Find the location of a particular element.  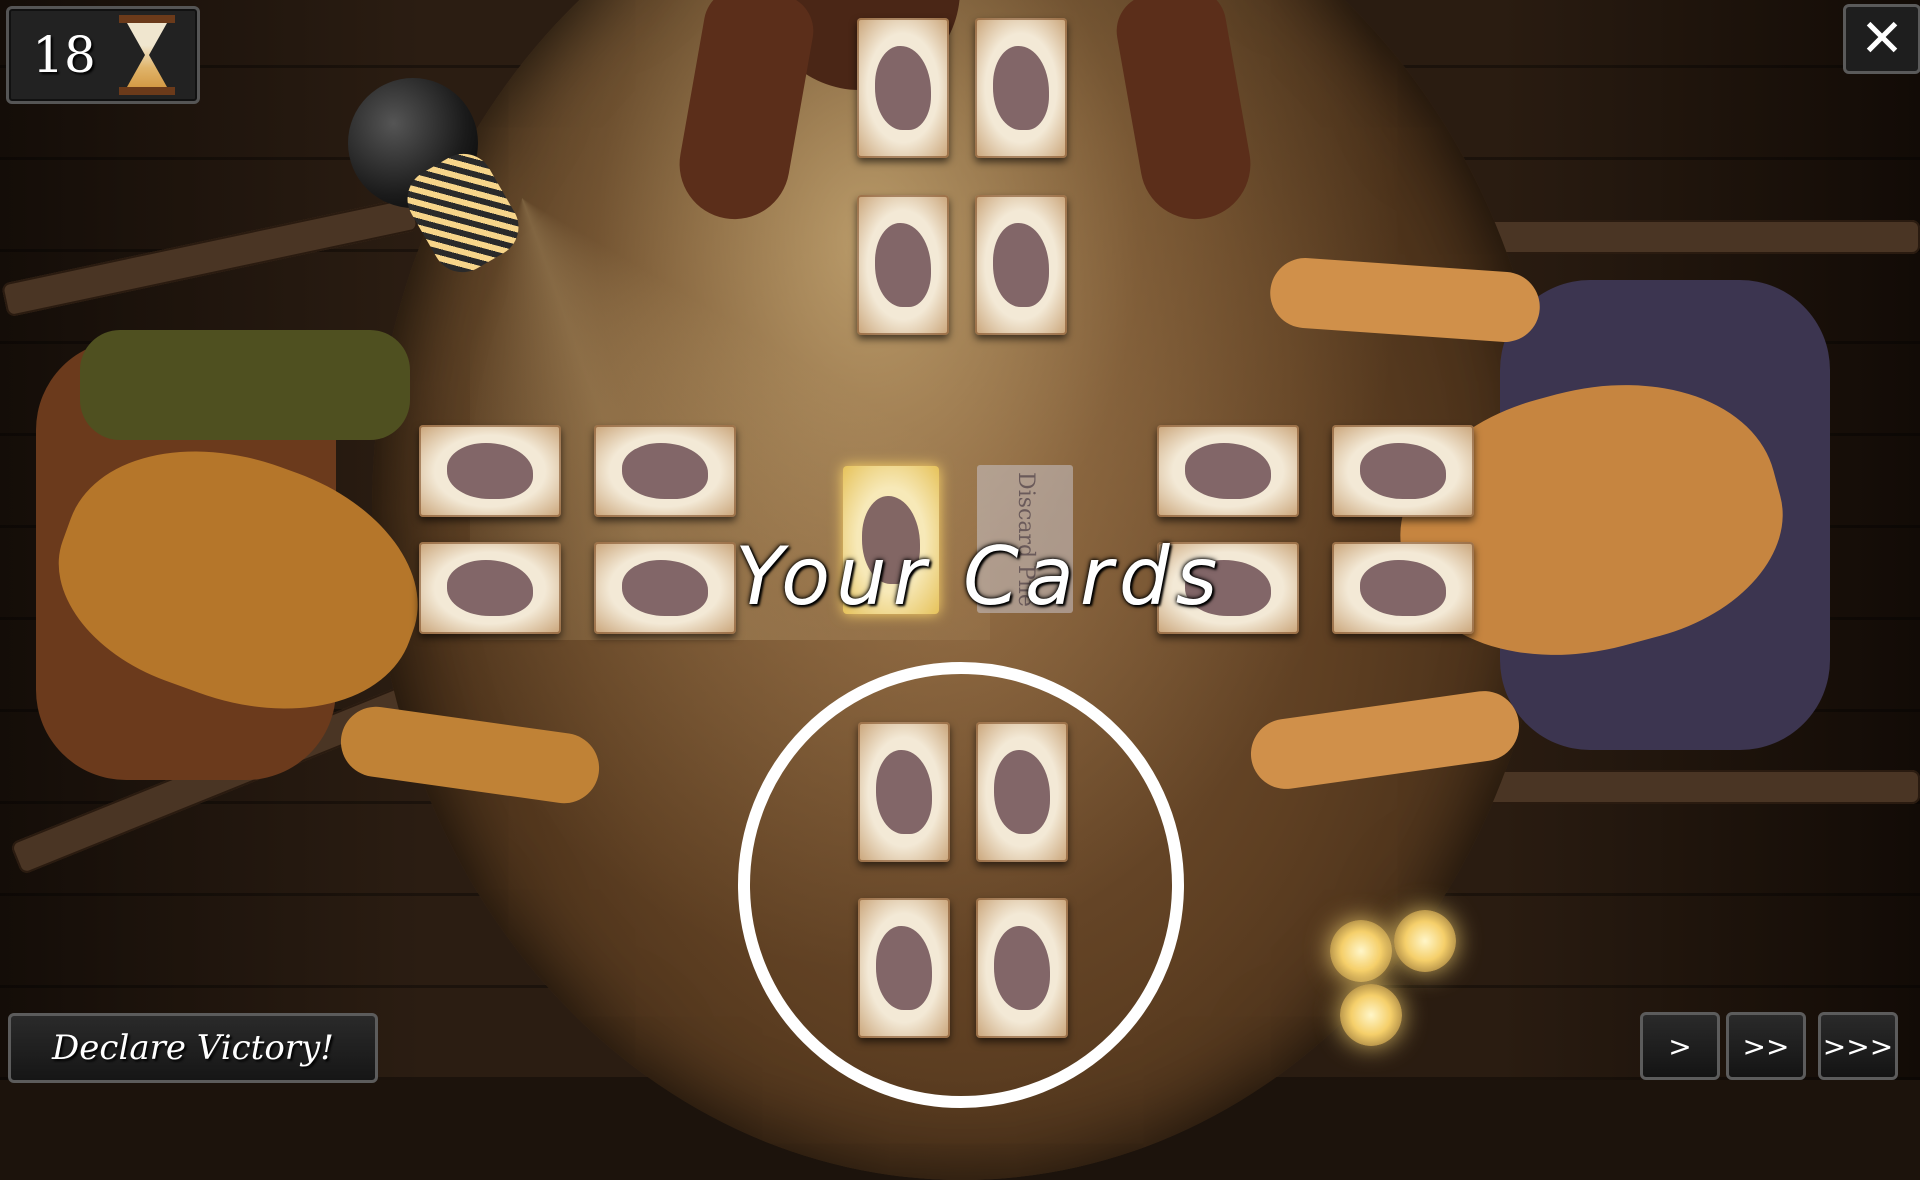

speed-button-1: > is located at coordinates (1680, 1046).